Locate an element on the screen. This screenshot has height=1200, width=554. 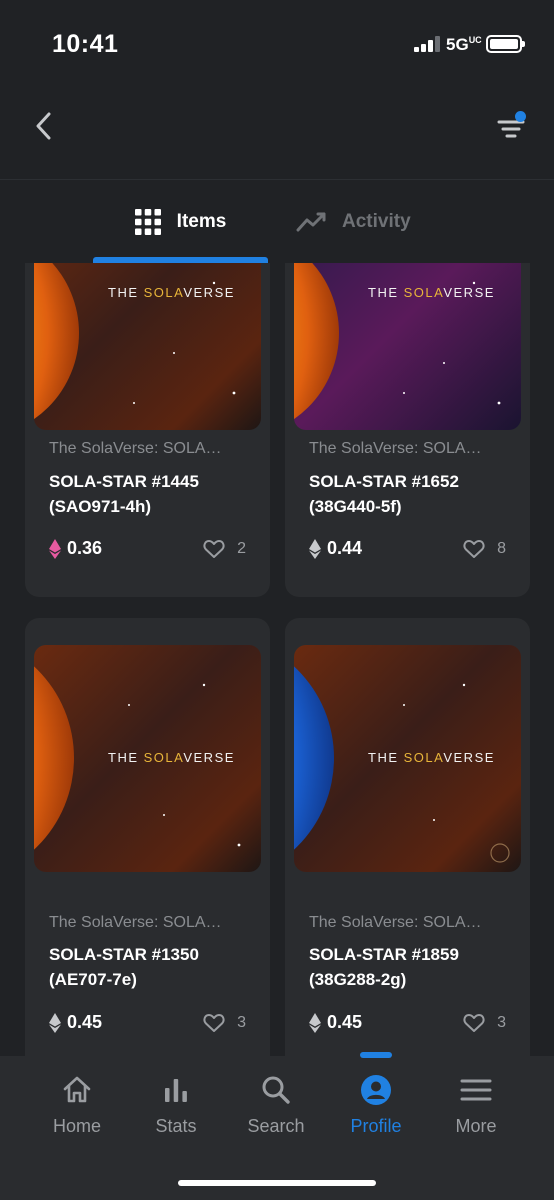
tab-items: Items is located at coordinates (180, 222).